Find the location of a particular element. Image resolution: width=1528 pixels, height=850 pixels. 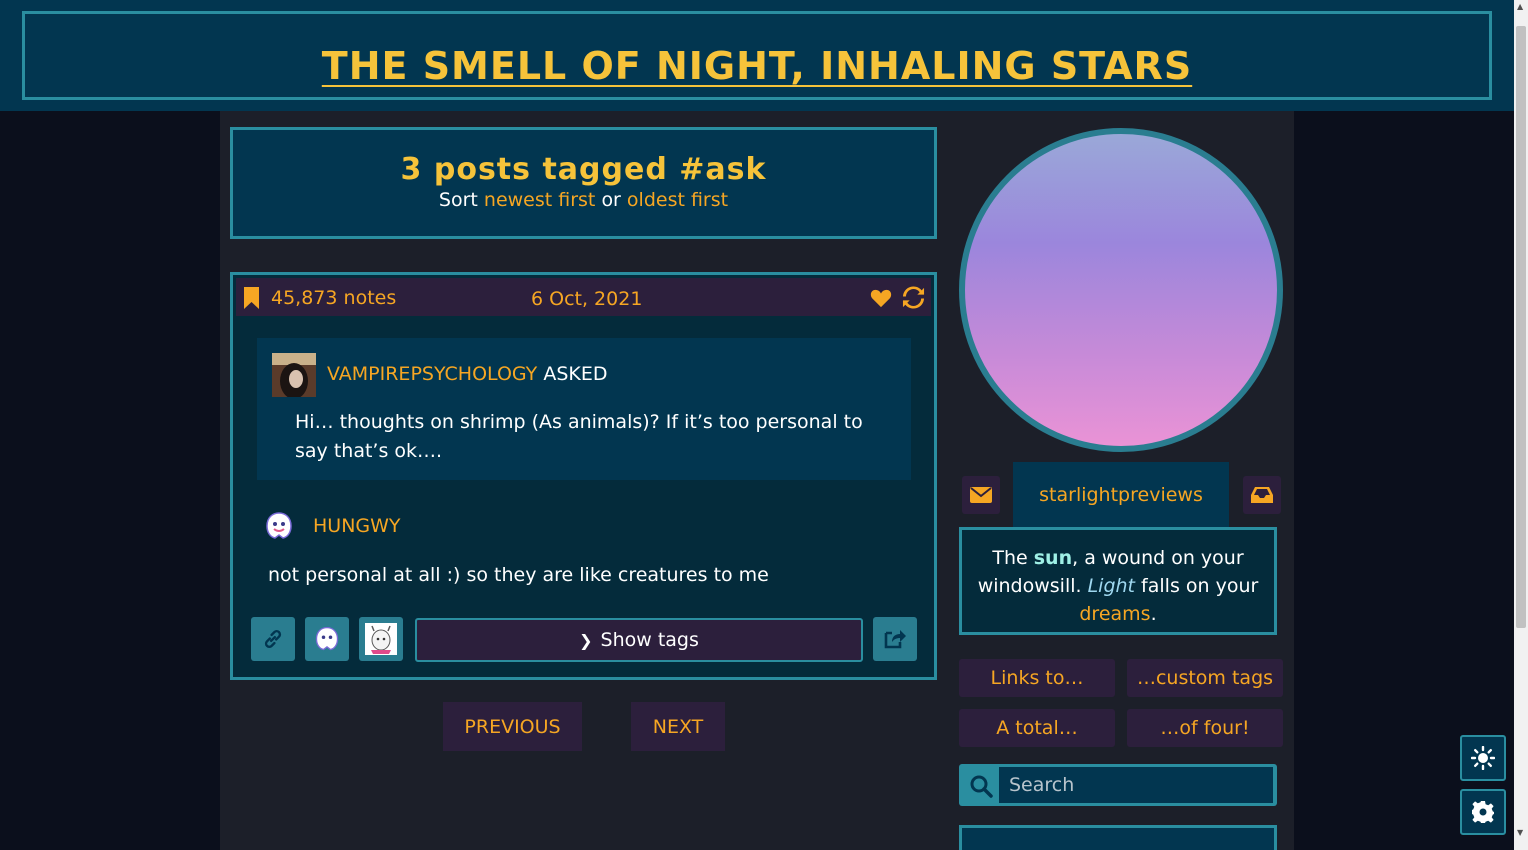

sidebar-next-box is located at coordinates (1118, 837).